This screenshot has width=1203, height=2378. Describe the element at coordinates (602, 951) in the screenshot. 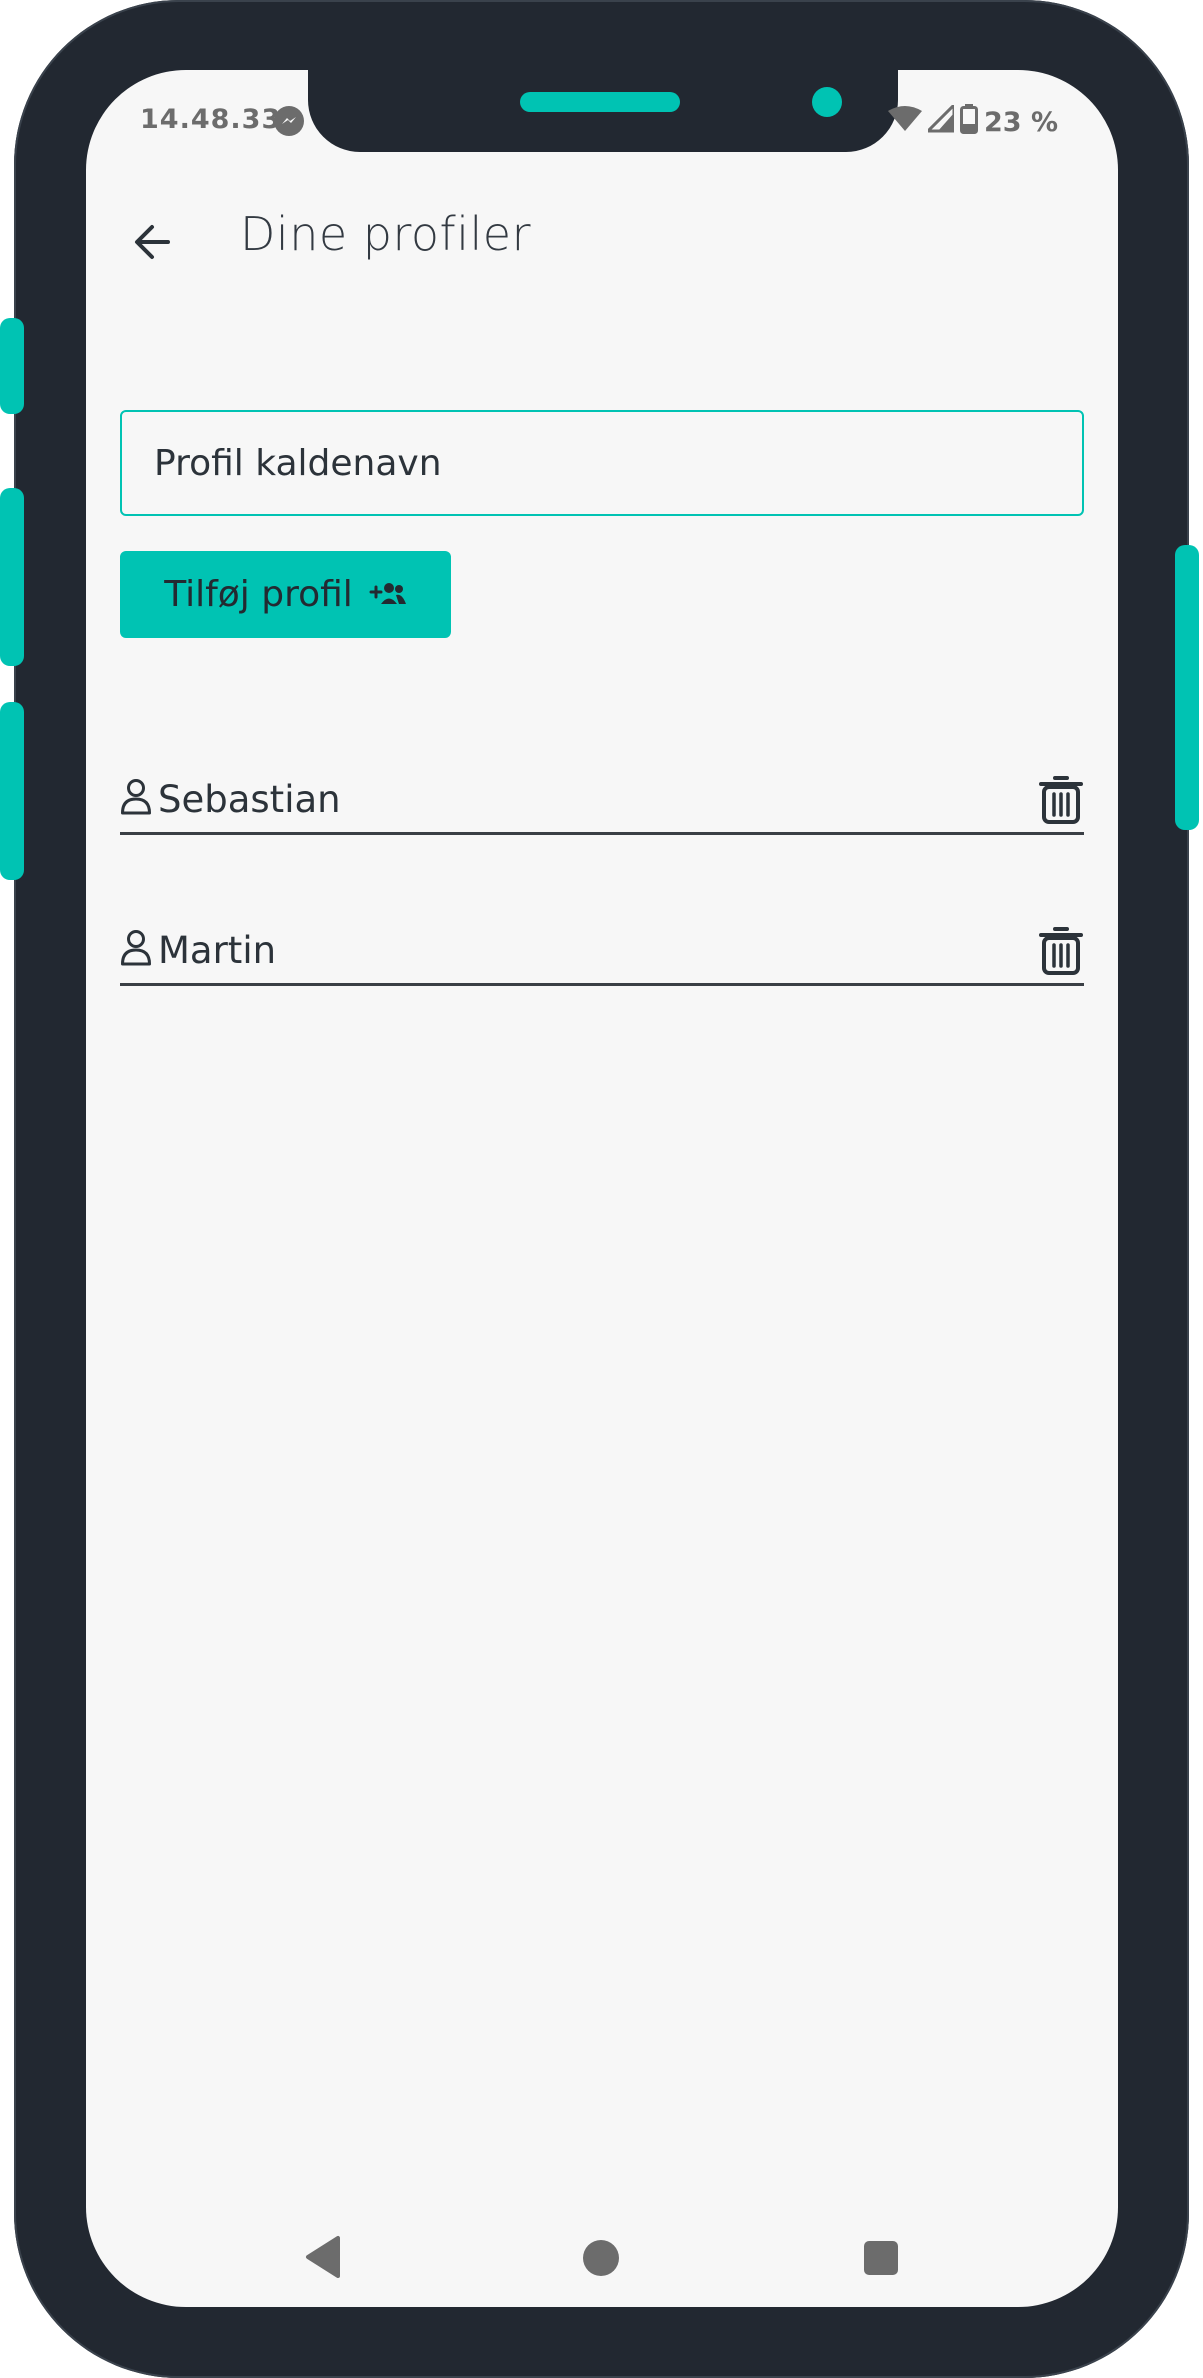

I see `profile-row: Martin` at that location.